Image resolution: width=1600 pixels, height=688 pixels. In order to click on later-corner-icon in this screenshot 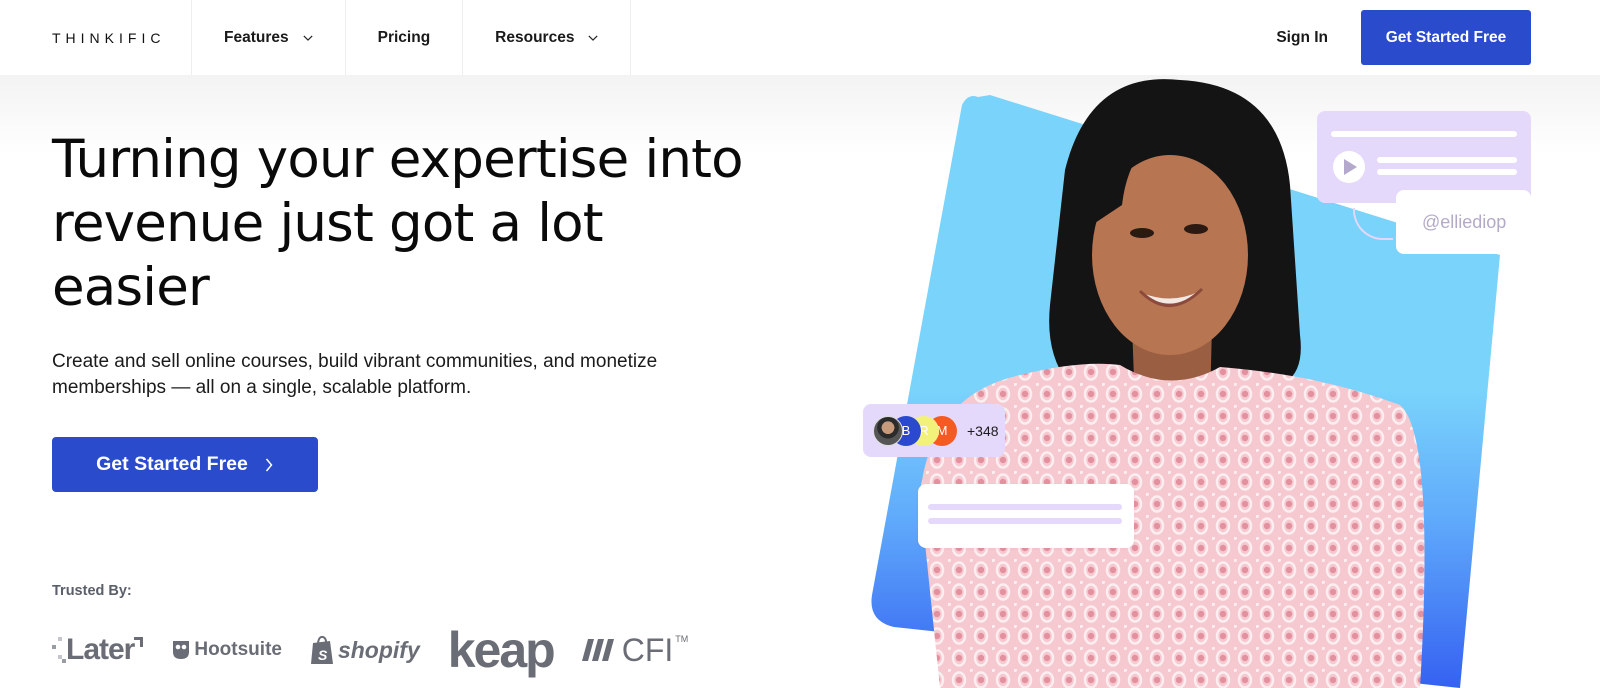, I will do `click(139, 642)`.